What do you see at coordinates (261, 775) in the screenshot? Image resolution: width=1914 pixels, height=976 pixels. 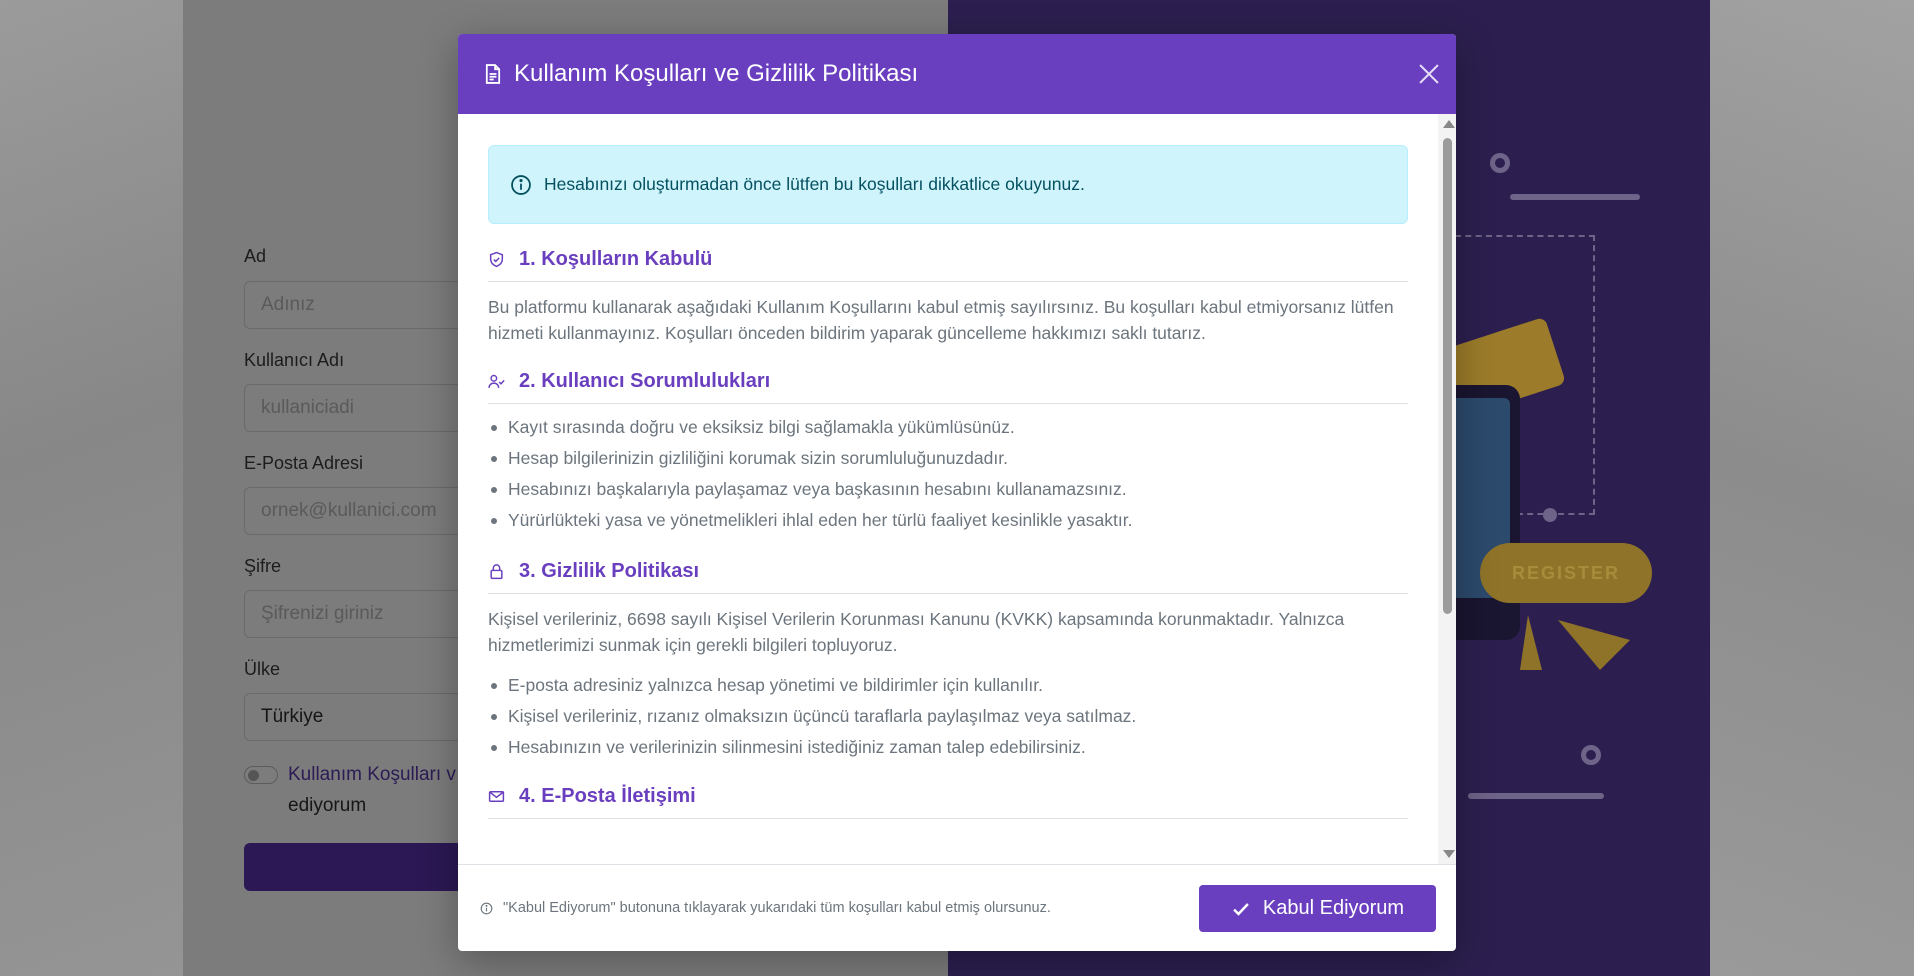 I see `terms-toggle` at bounding box center [261, 775].